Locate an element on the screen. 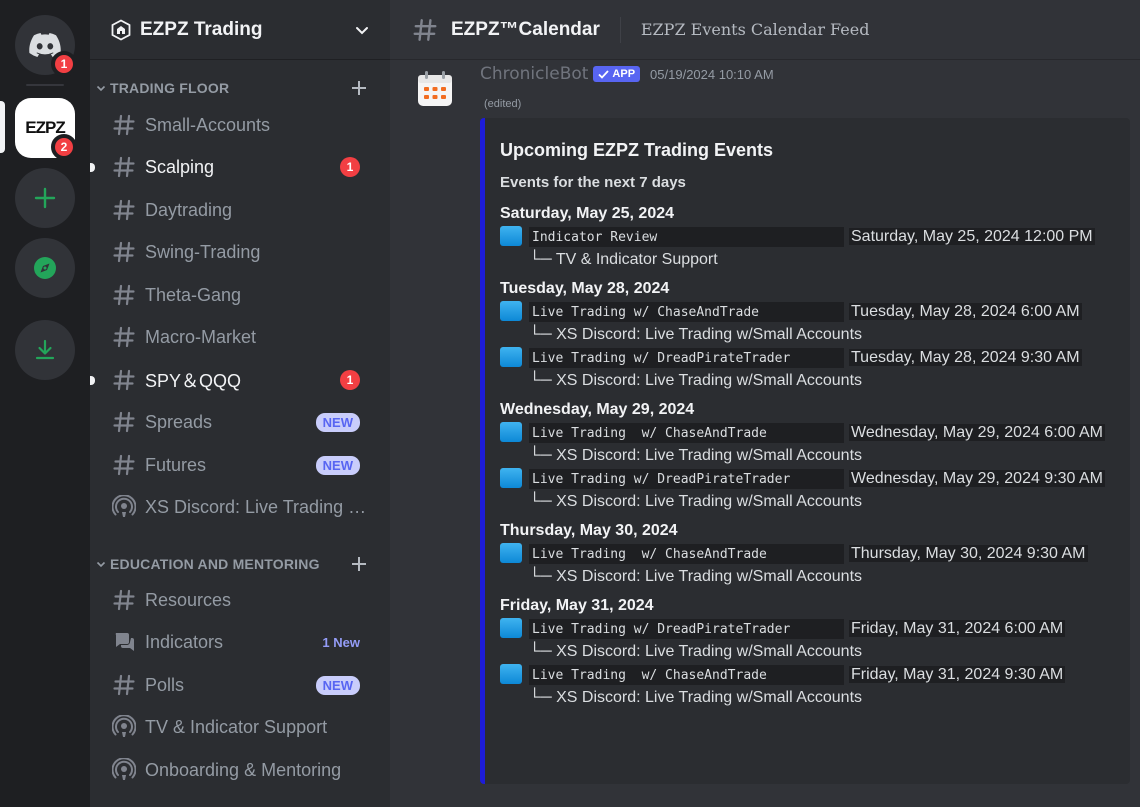 This screenshot has width=1140, height=807. day-label: Wednesday, May 29, 2024 is located at coordinates (597, 409).